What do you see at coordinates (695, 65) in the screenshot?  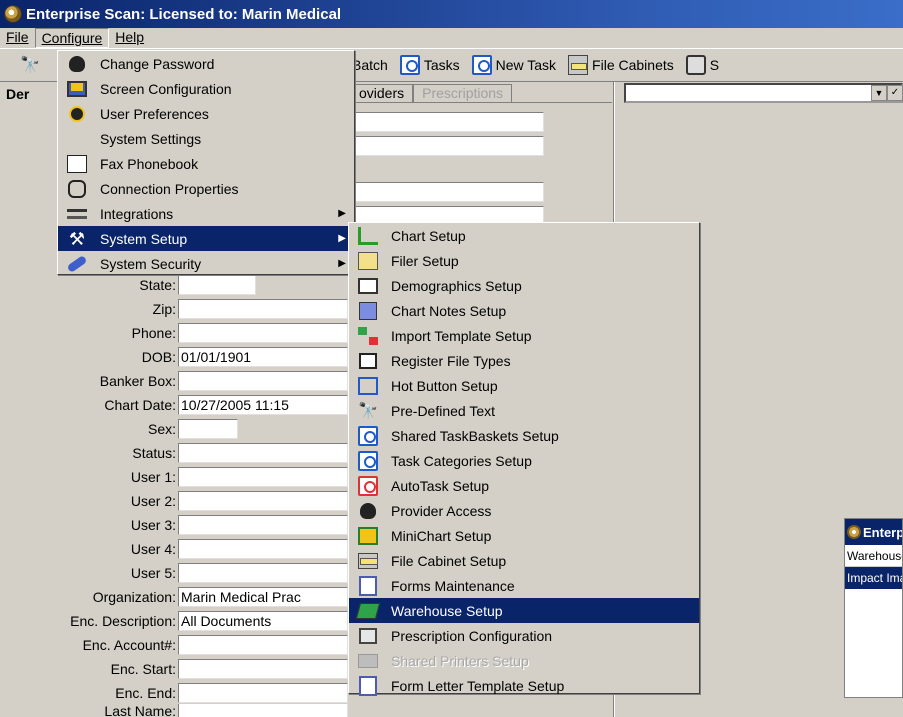 I see `lock-icon` at bounding box center [695, 65].